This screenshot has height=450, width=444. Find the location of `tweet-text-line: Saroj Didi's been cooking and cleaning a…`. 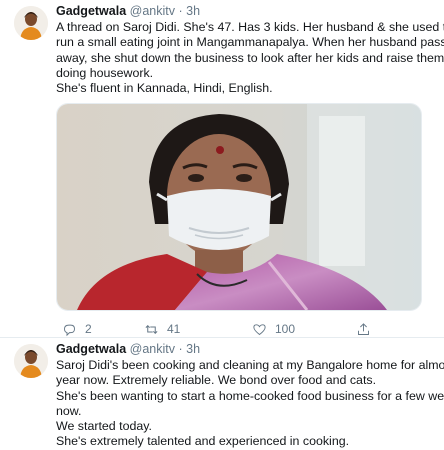

tweet-text-line: Saroj Didi's been cooking and cleaning a… is located at coordinates (250, 365).